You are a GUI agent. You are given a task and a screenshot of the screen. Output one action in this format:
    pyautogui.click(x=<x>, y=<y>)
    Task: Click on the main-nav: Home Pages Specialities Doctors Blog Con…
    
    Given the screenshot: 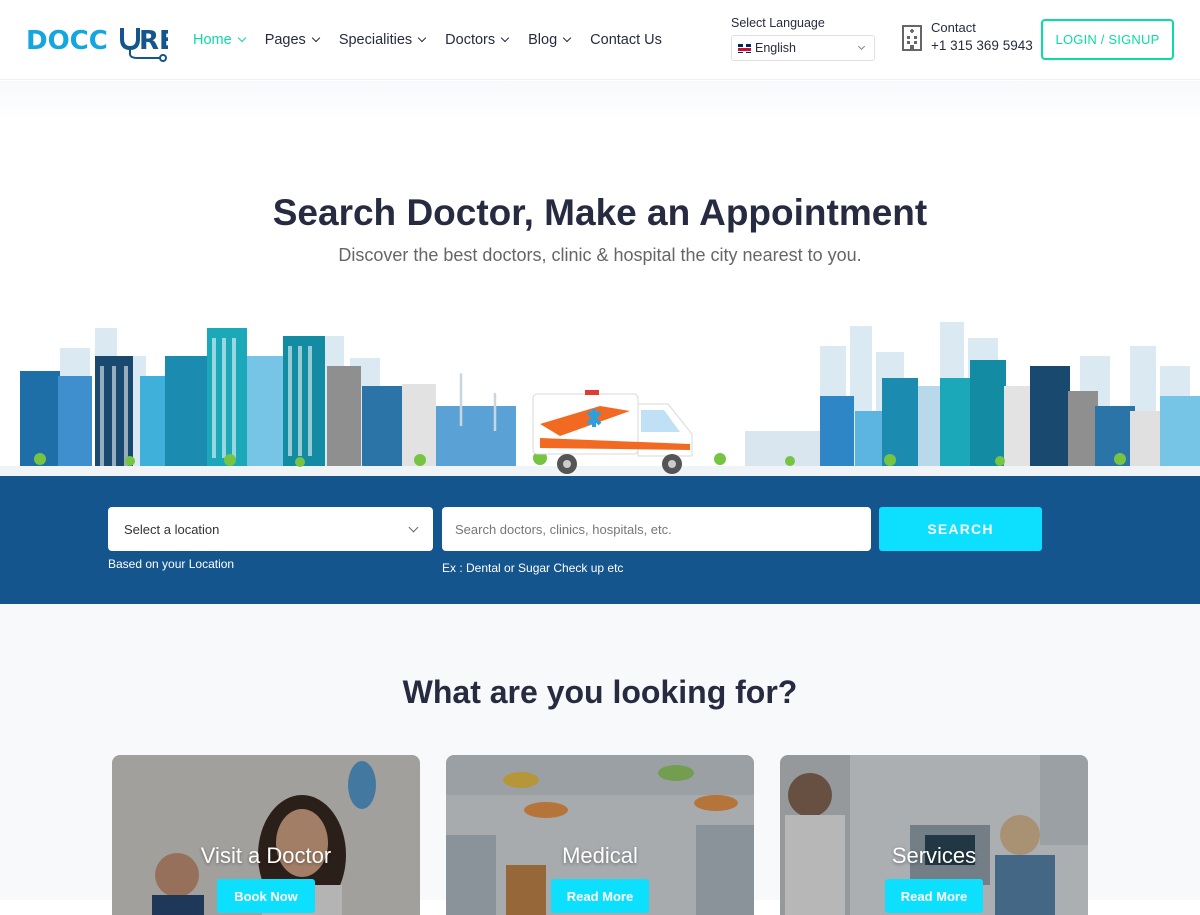 What is the action you would take?
    pyautogui.click(x=437, y=40)
    